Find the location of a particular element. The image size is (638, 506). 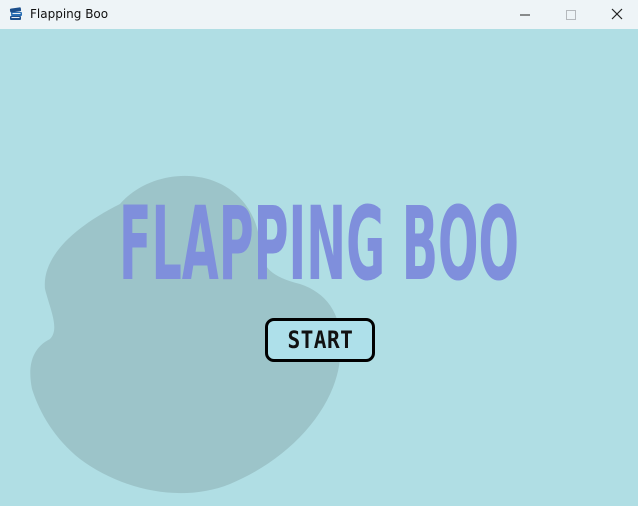

start-button-label: START is located at coordinates (320, 340).